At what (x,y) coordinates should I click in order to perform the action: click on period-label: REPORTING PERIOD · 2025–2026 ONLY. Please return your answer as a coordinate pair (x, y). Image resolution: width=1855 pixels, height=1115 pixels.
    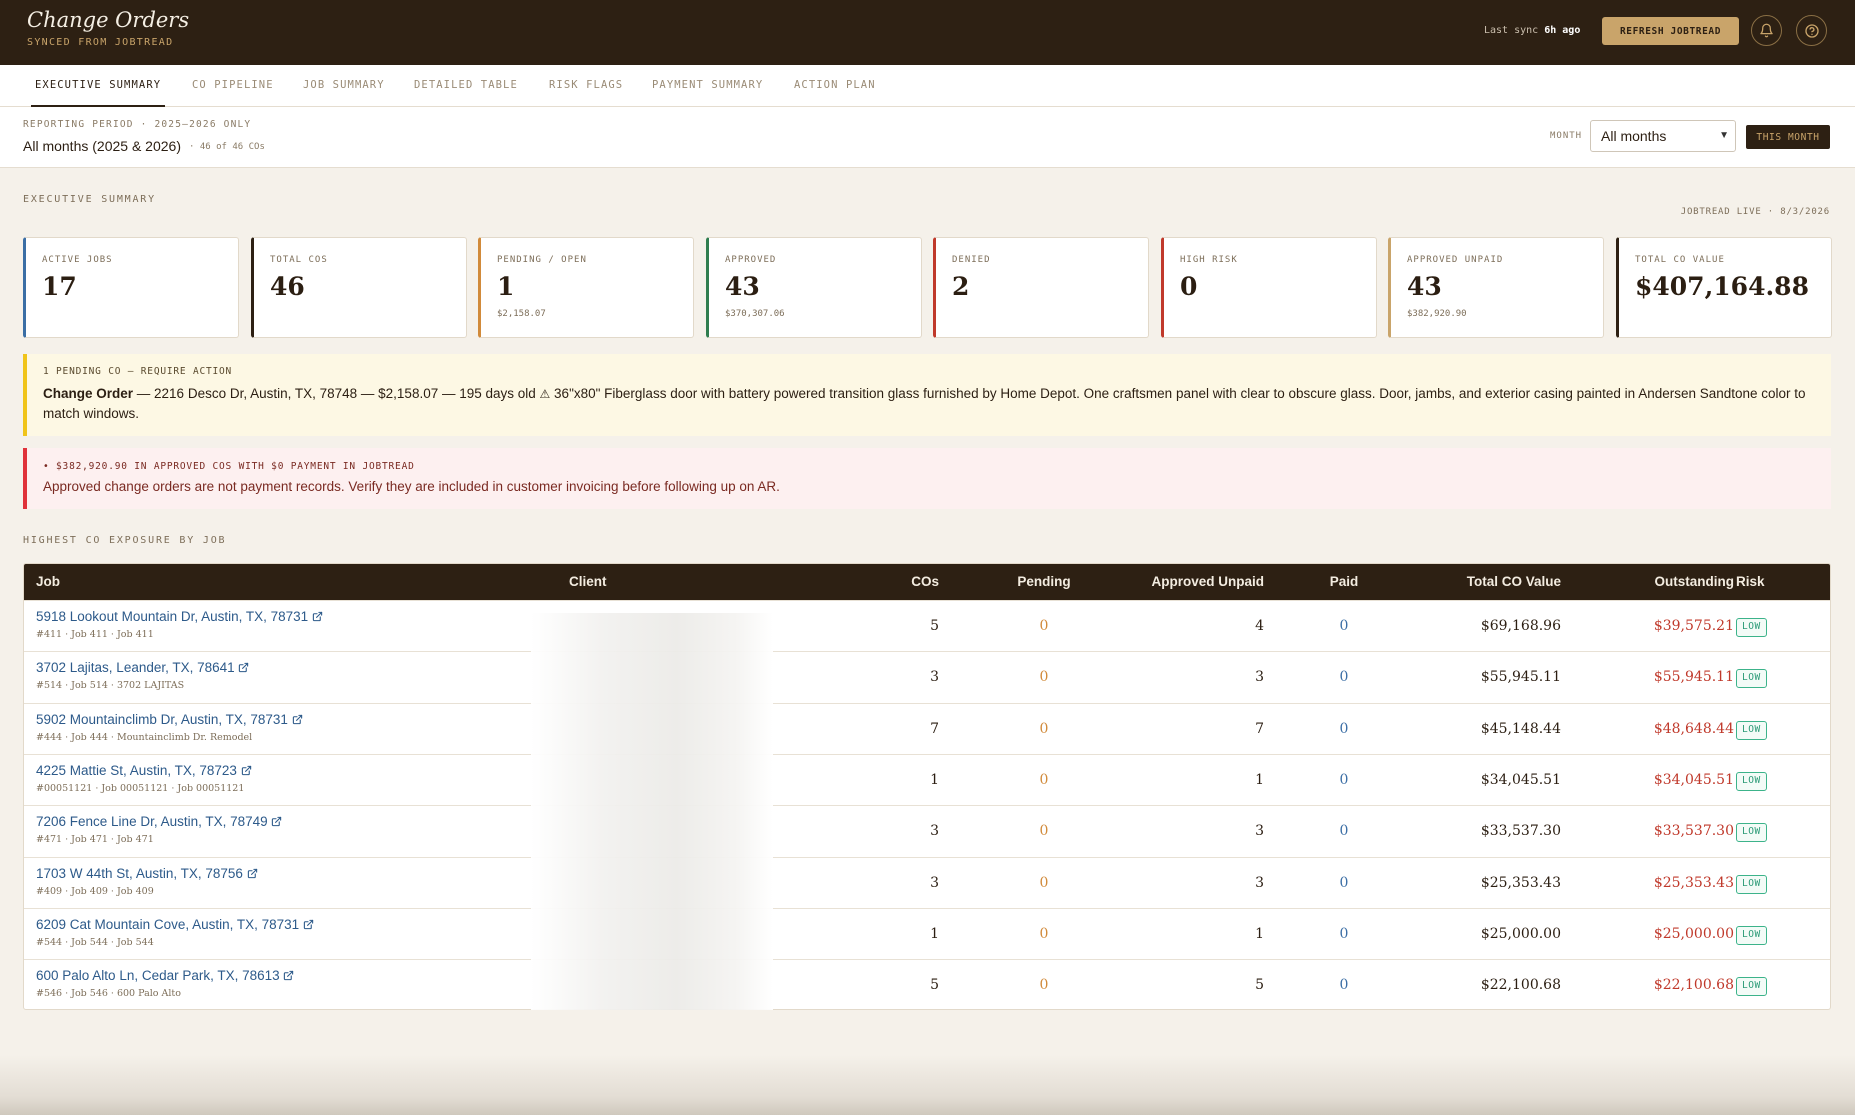
    Looking at the image, I should click on (137, 124).